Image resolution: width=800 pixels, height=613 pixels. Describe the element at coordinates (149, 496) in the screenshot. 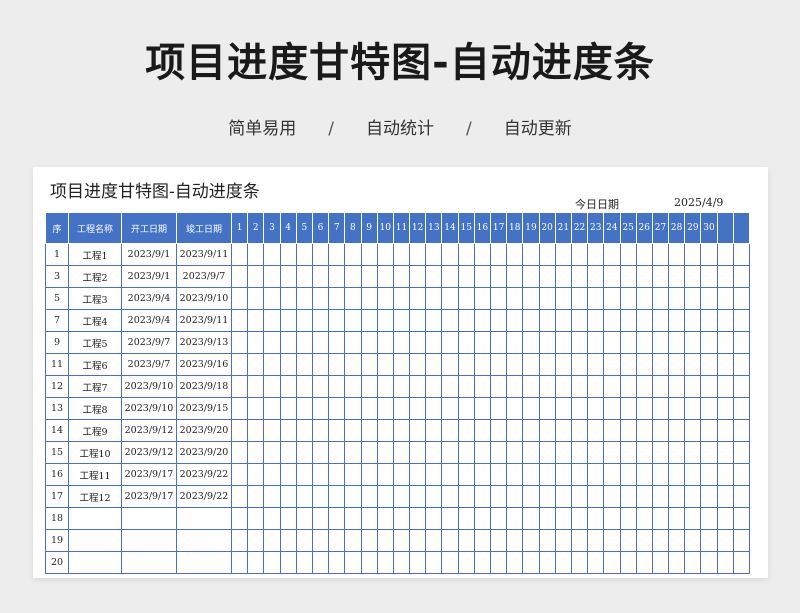

I see `cell-start: 2023/9/17` at that location.